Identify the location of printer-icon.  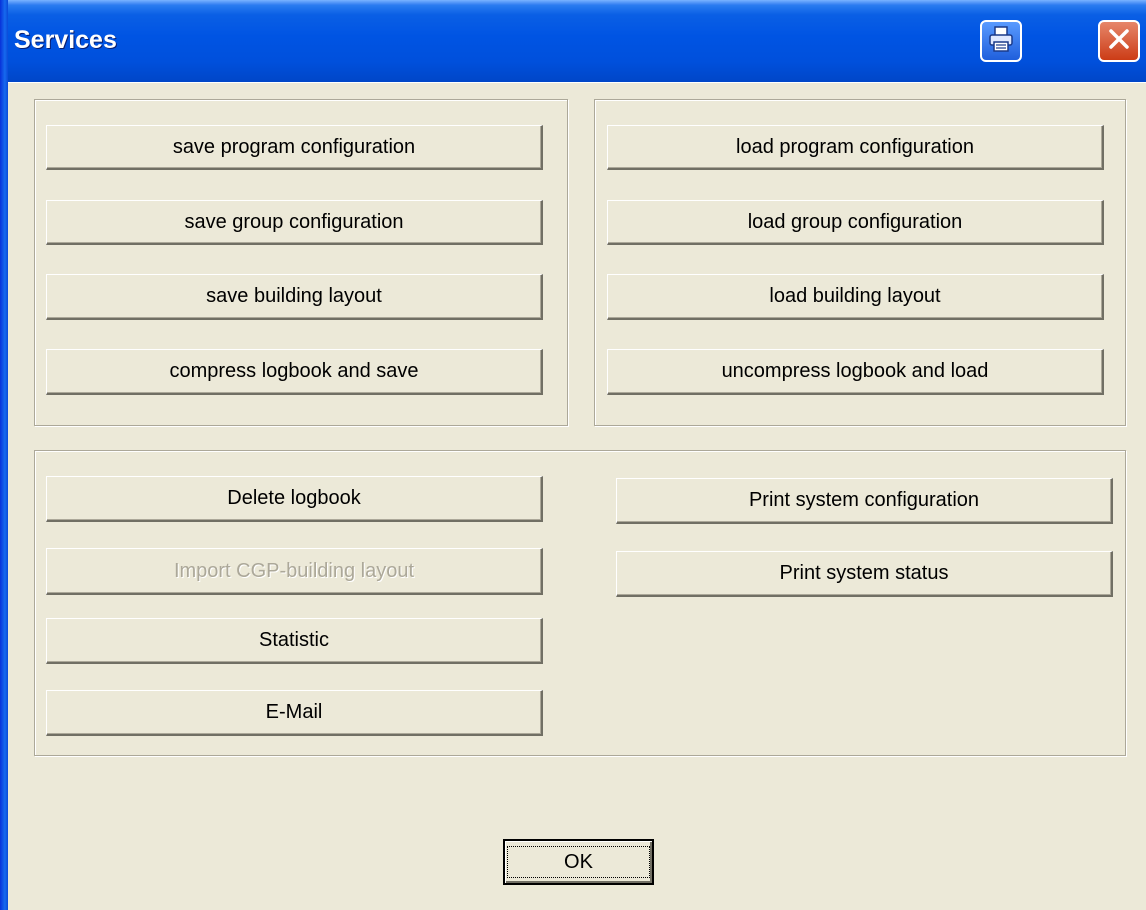
(1001, 41).